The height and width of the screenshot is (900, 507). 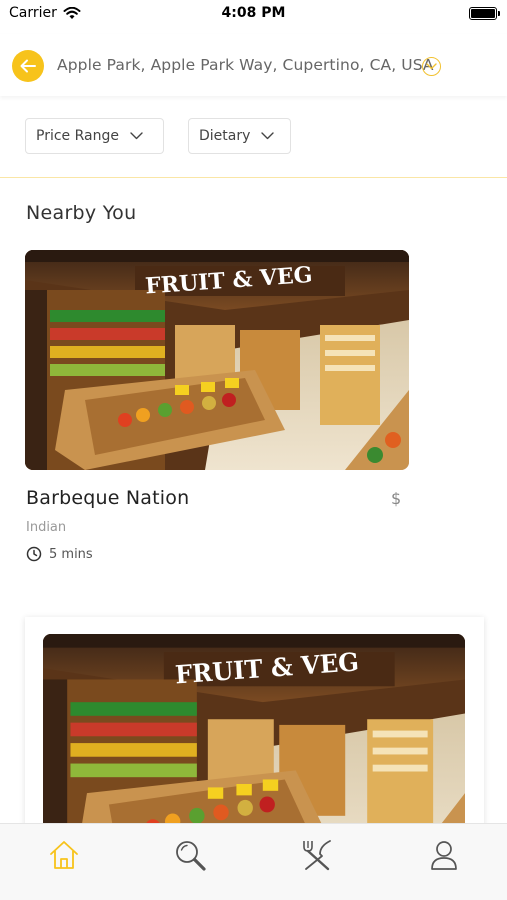 I want to click on fork-knife-icon, so click(x=317, y=855).